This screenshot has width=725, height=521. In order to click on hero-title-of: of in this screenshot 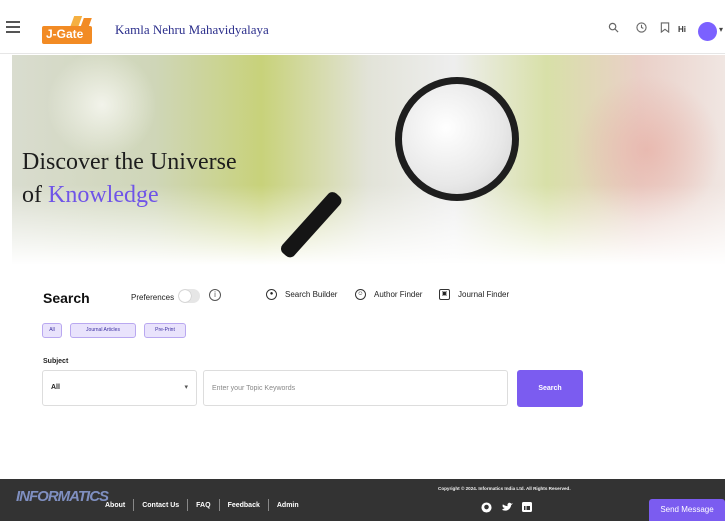, I will do `click(32, 195)`.